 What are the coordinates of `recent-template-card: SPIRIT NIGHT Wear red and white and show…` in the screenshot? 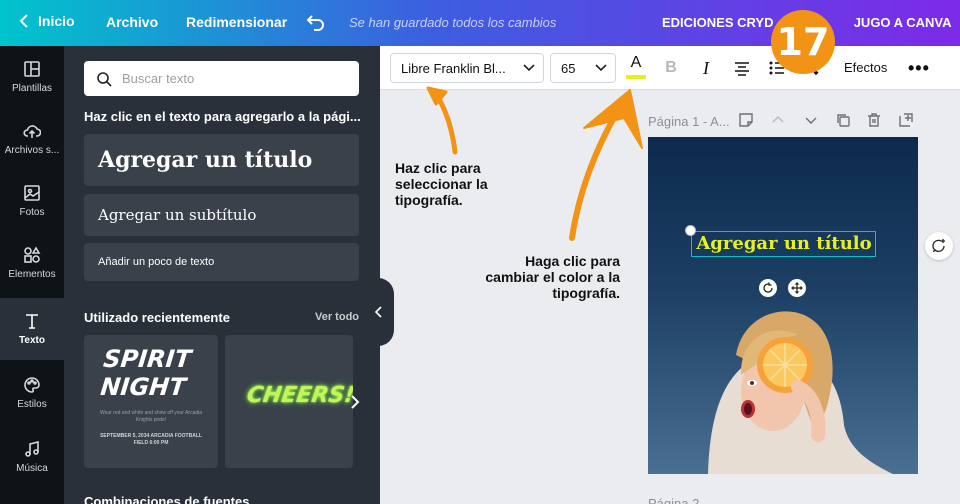 It's located at (151, 401).